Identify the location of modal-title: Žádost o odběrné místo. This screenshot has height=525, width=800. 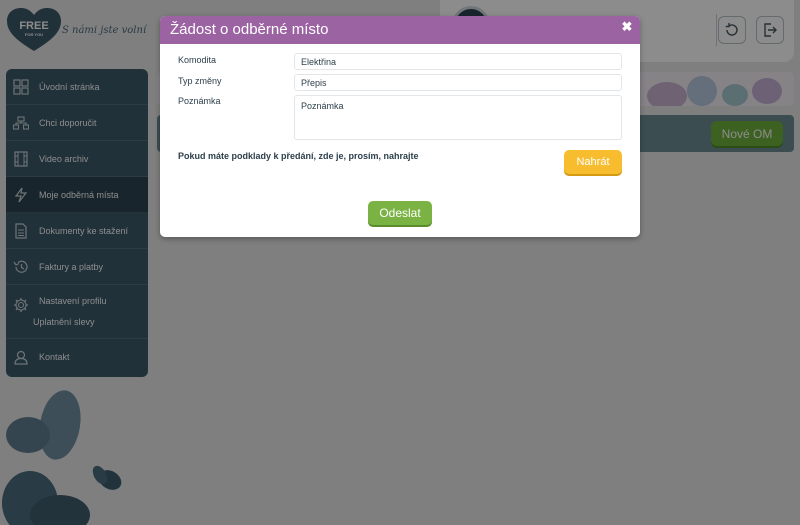
(249, 29).